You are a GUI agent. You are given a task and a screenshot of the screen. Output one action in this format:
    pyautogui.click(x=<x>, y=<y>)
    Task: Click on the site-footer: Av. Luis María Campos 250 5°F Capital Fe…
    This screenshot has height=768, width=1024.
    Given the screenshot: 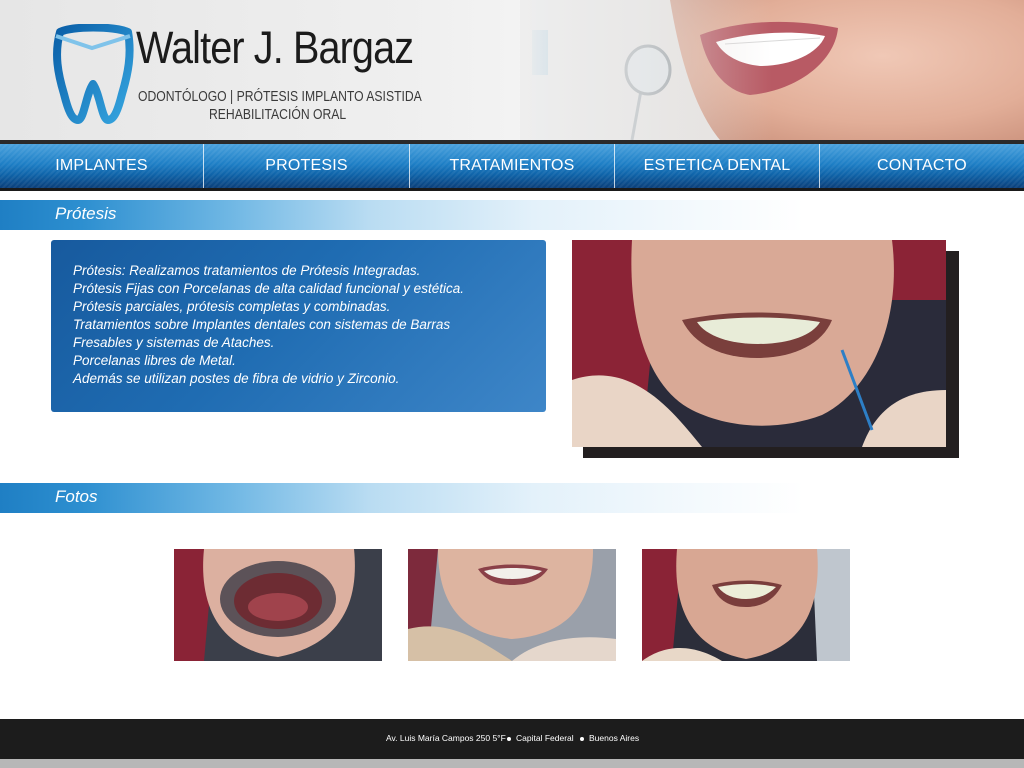 What is the action you would take?
    pyautogui.click(x=512, y=739)
    